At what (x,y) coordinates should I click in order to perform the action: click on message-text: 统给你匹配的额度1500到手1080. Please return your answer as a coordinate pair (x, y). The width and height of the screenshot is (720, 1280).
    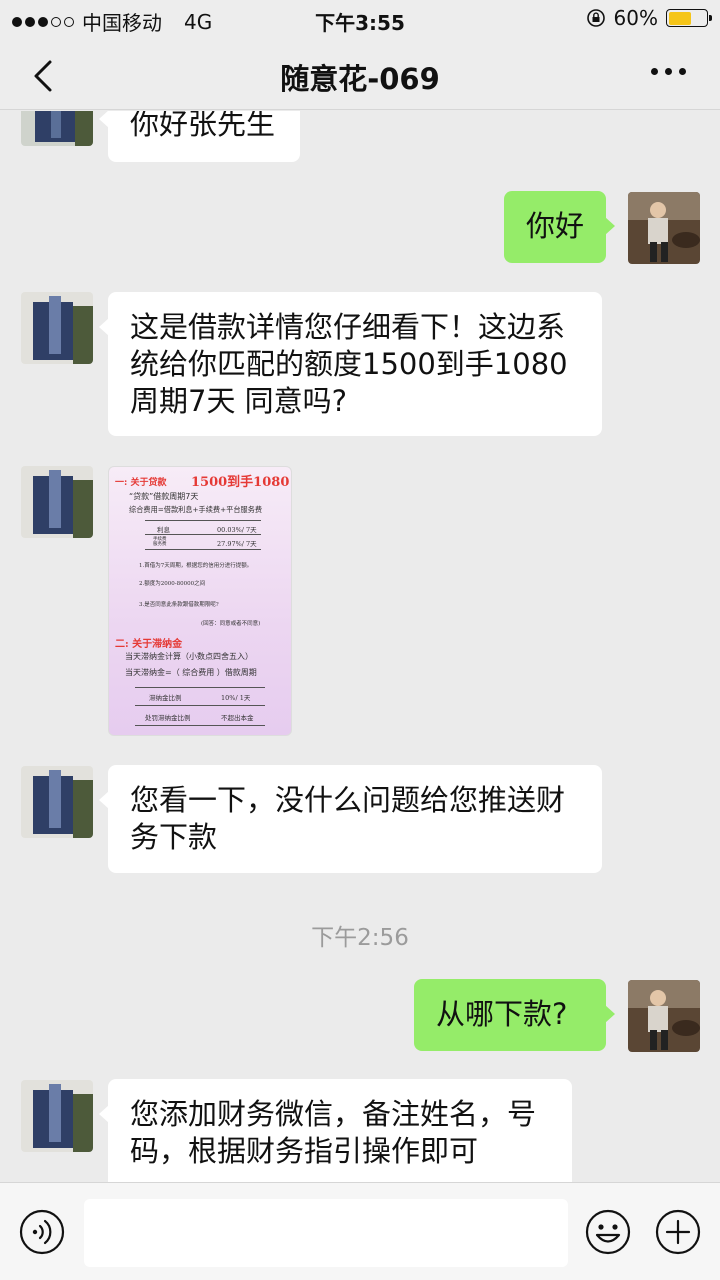
    Looking at the image, I should click on (349, 364).